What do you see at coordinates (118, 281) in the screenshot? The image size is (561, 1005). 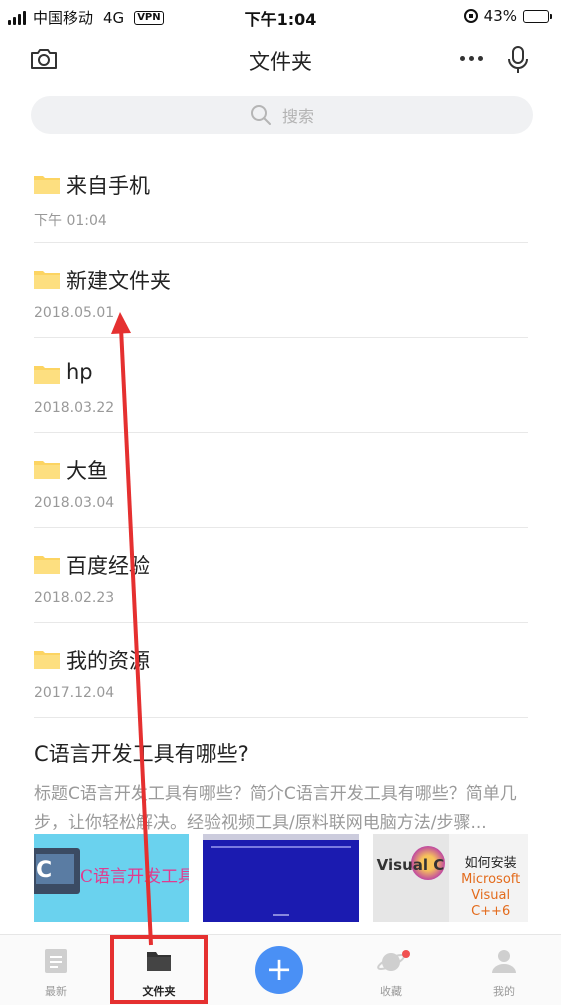 I see `folder-name: 新建文件夹` at bounding box center [118, 281].